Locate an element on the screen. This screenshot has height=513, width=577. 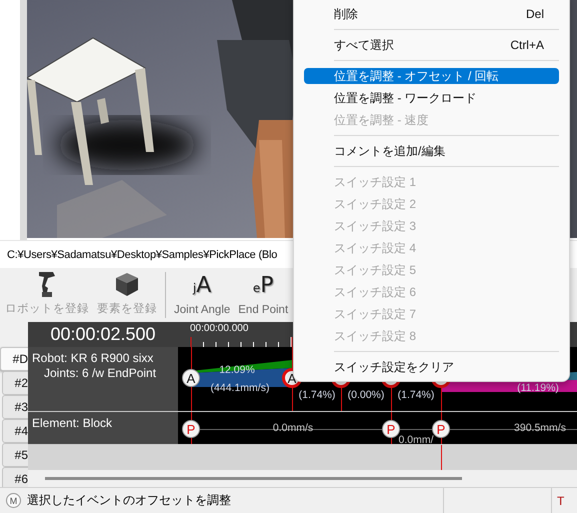
toolbar-button: jA Joint Angle is located at coordinates (202, 295).